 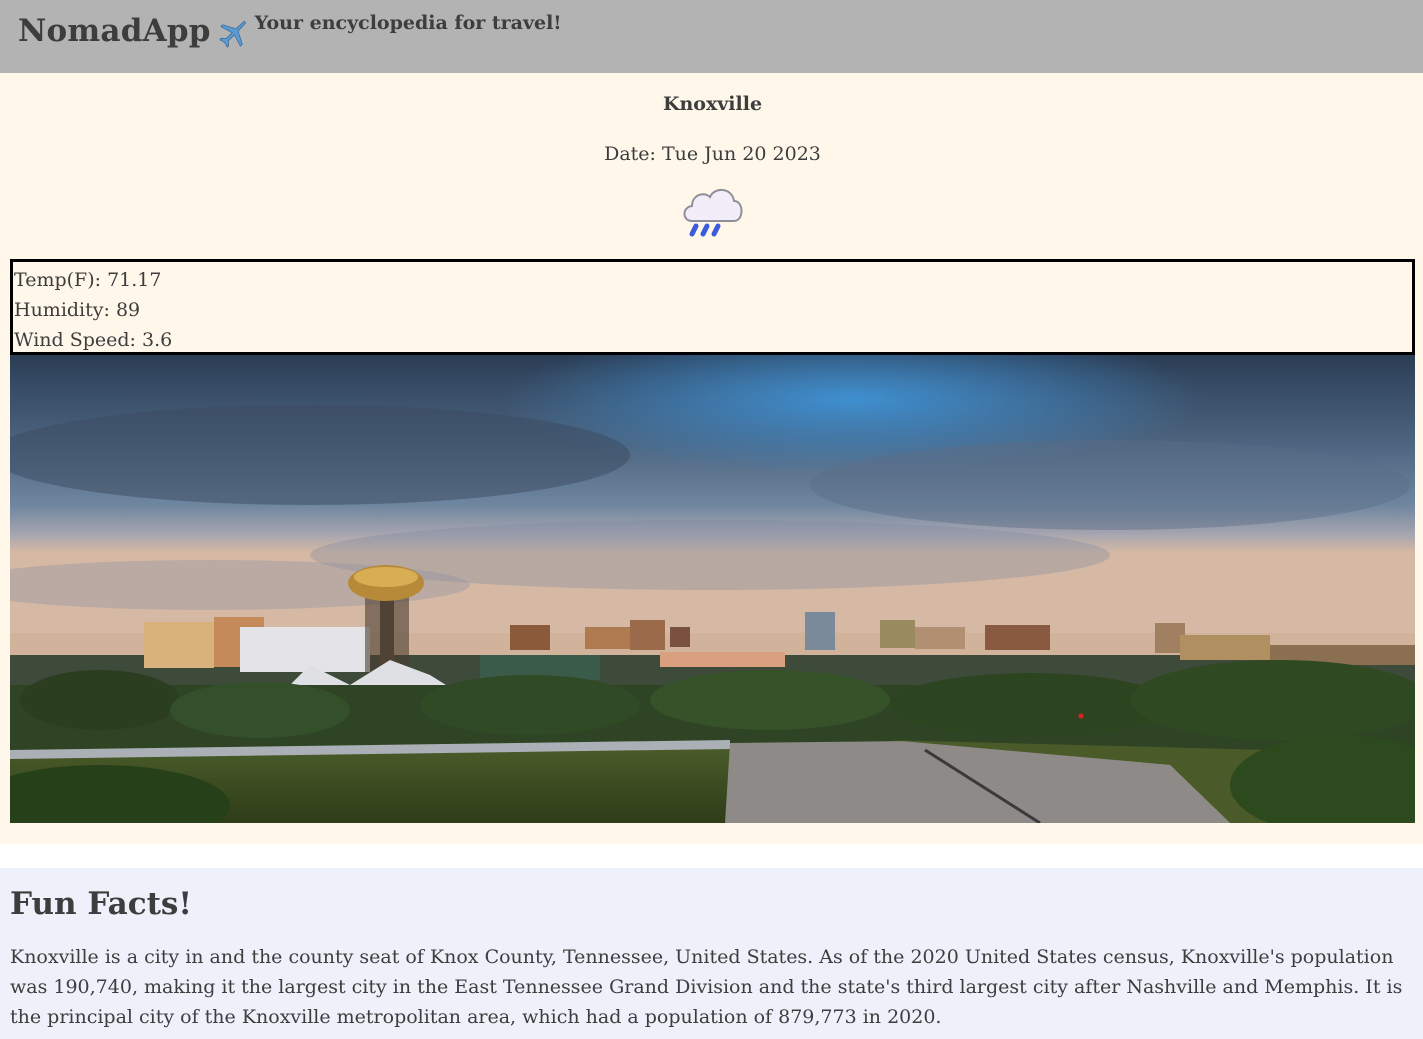 I want to click on rain-cloud-icon, so click(x=712, y=213).